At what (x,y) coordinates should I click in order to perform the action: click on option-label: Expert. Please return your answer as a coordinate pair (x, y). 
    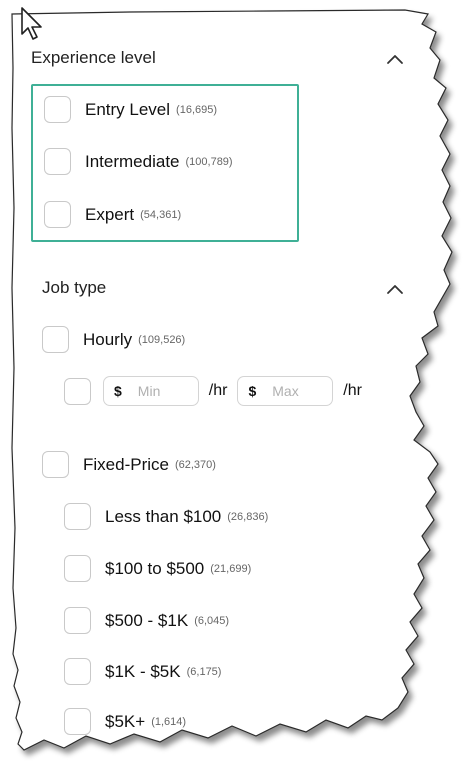
    Looking at the image, I should click on (110, 214).